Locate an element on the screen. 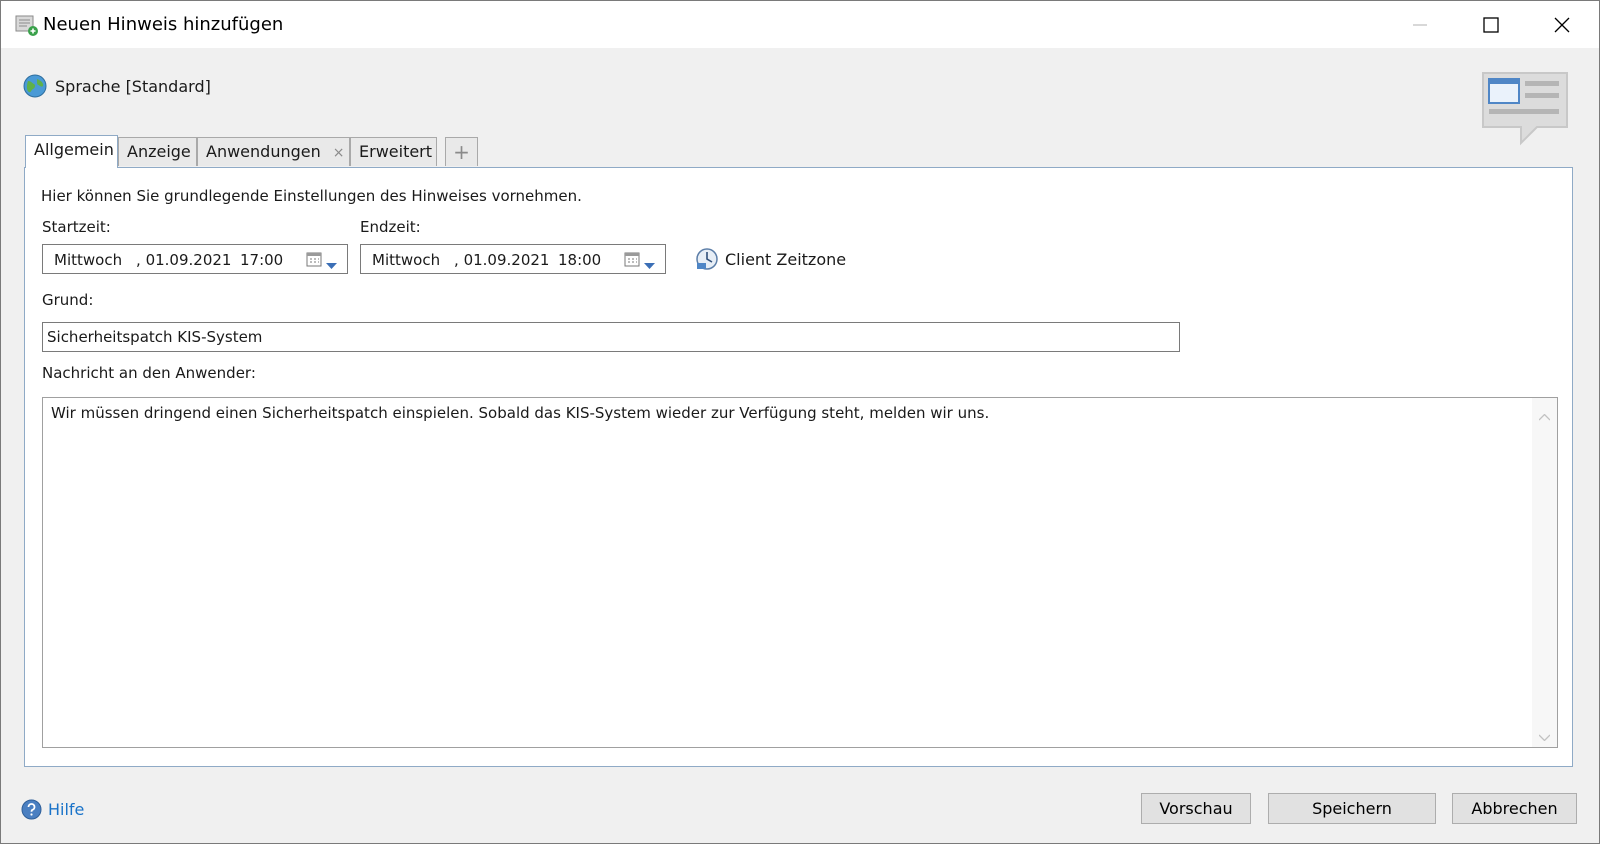 This screenshot has height=844, width=1600. plus-icon: + is located at coordinates (461, 152).